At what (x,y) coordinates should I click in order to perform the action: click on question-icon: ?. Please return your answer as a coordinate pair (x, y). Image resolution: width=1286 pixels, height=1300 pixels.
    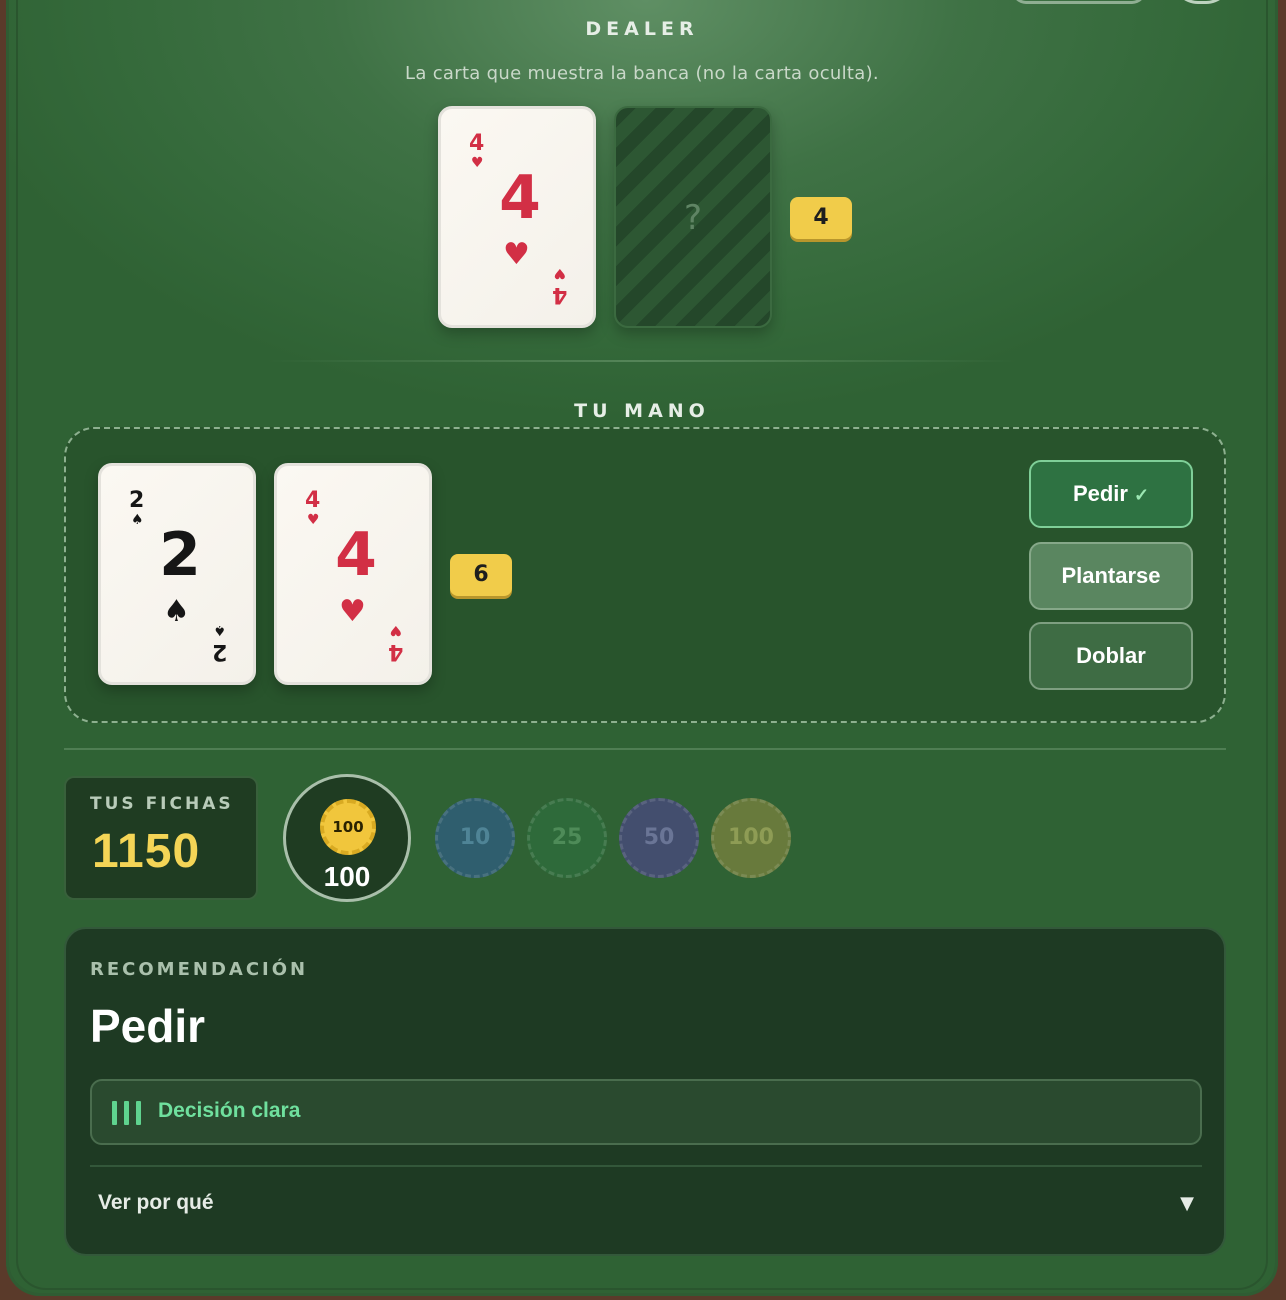
    Looking at the image, I should click on (693, 218).